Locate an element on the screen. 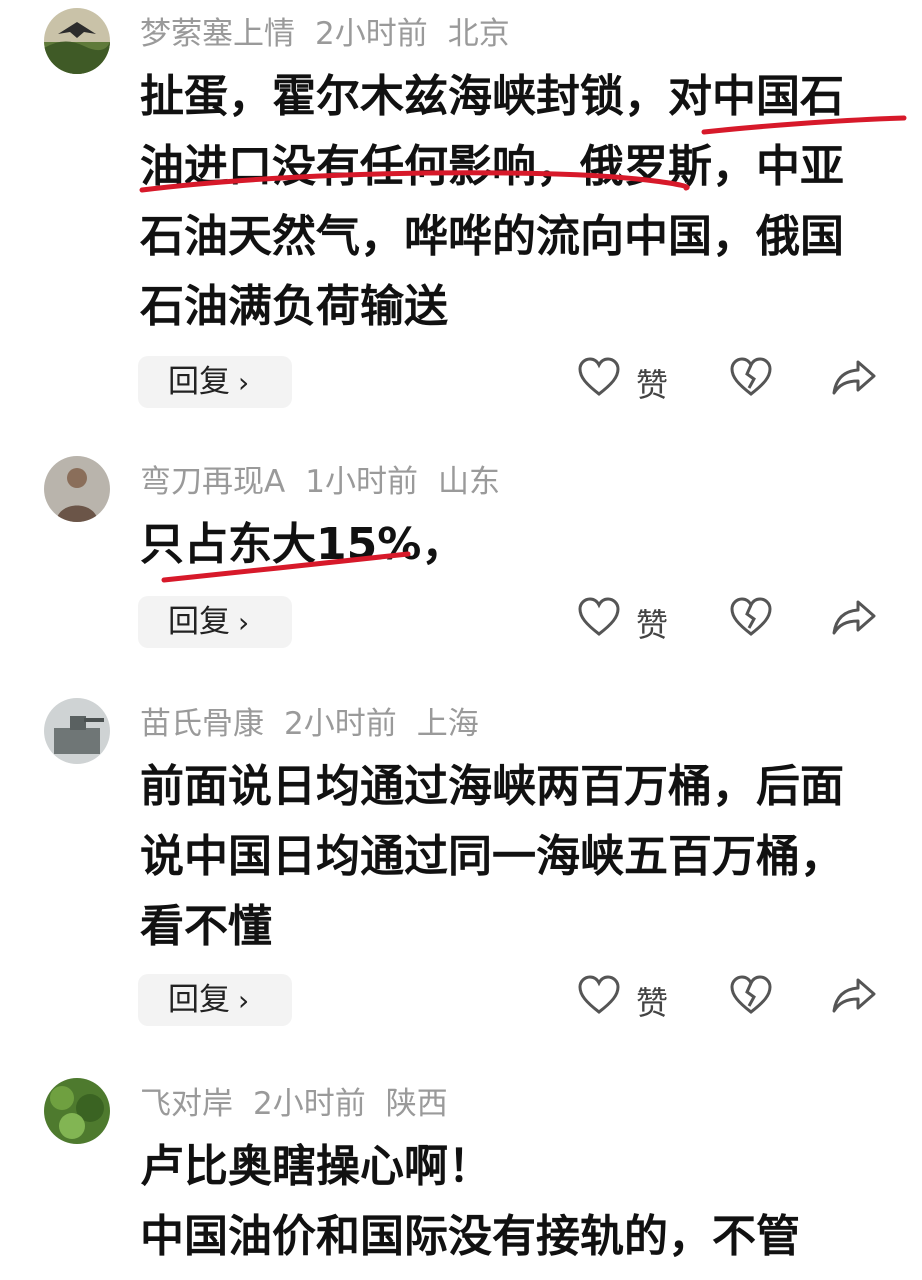 This screenshot has width=922, height=1280. comment-meta: 梦萦塞上情 2小时前 北京 is located at coordinates (335, 34).